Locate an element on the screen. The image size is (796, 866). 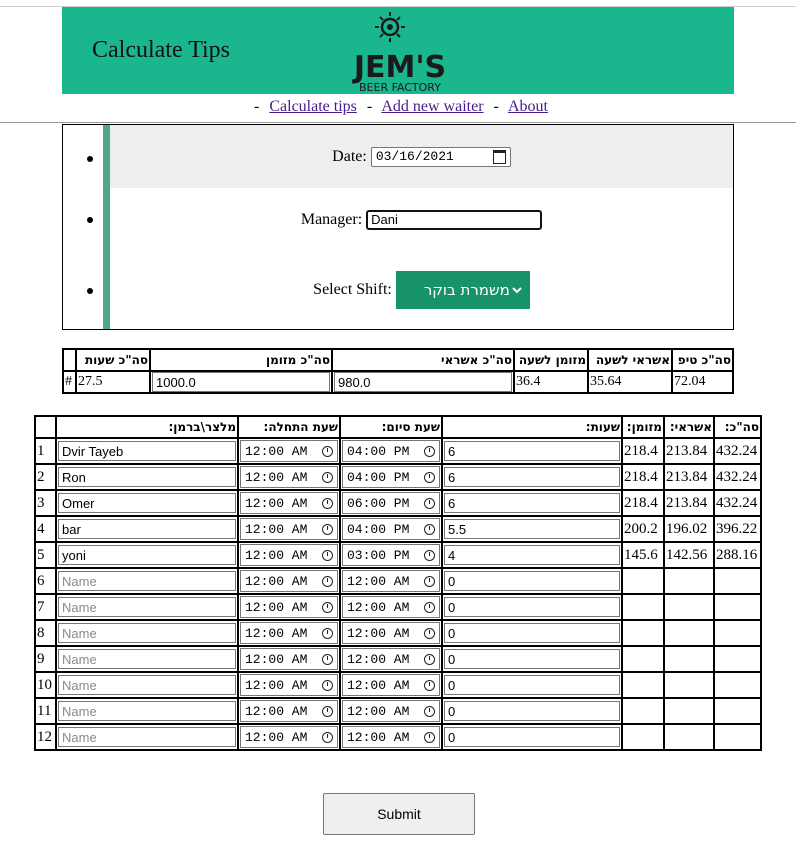
hours-input: 4 is located at coordinates (532, 555).